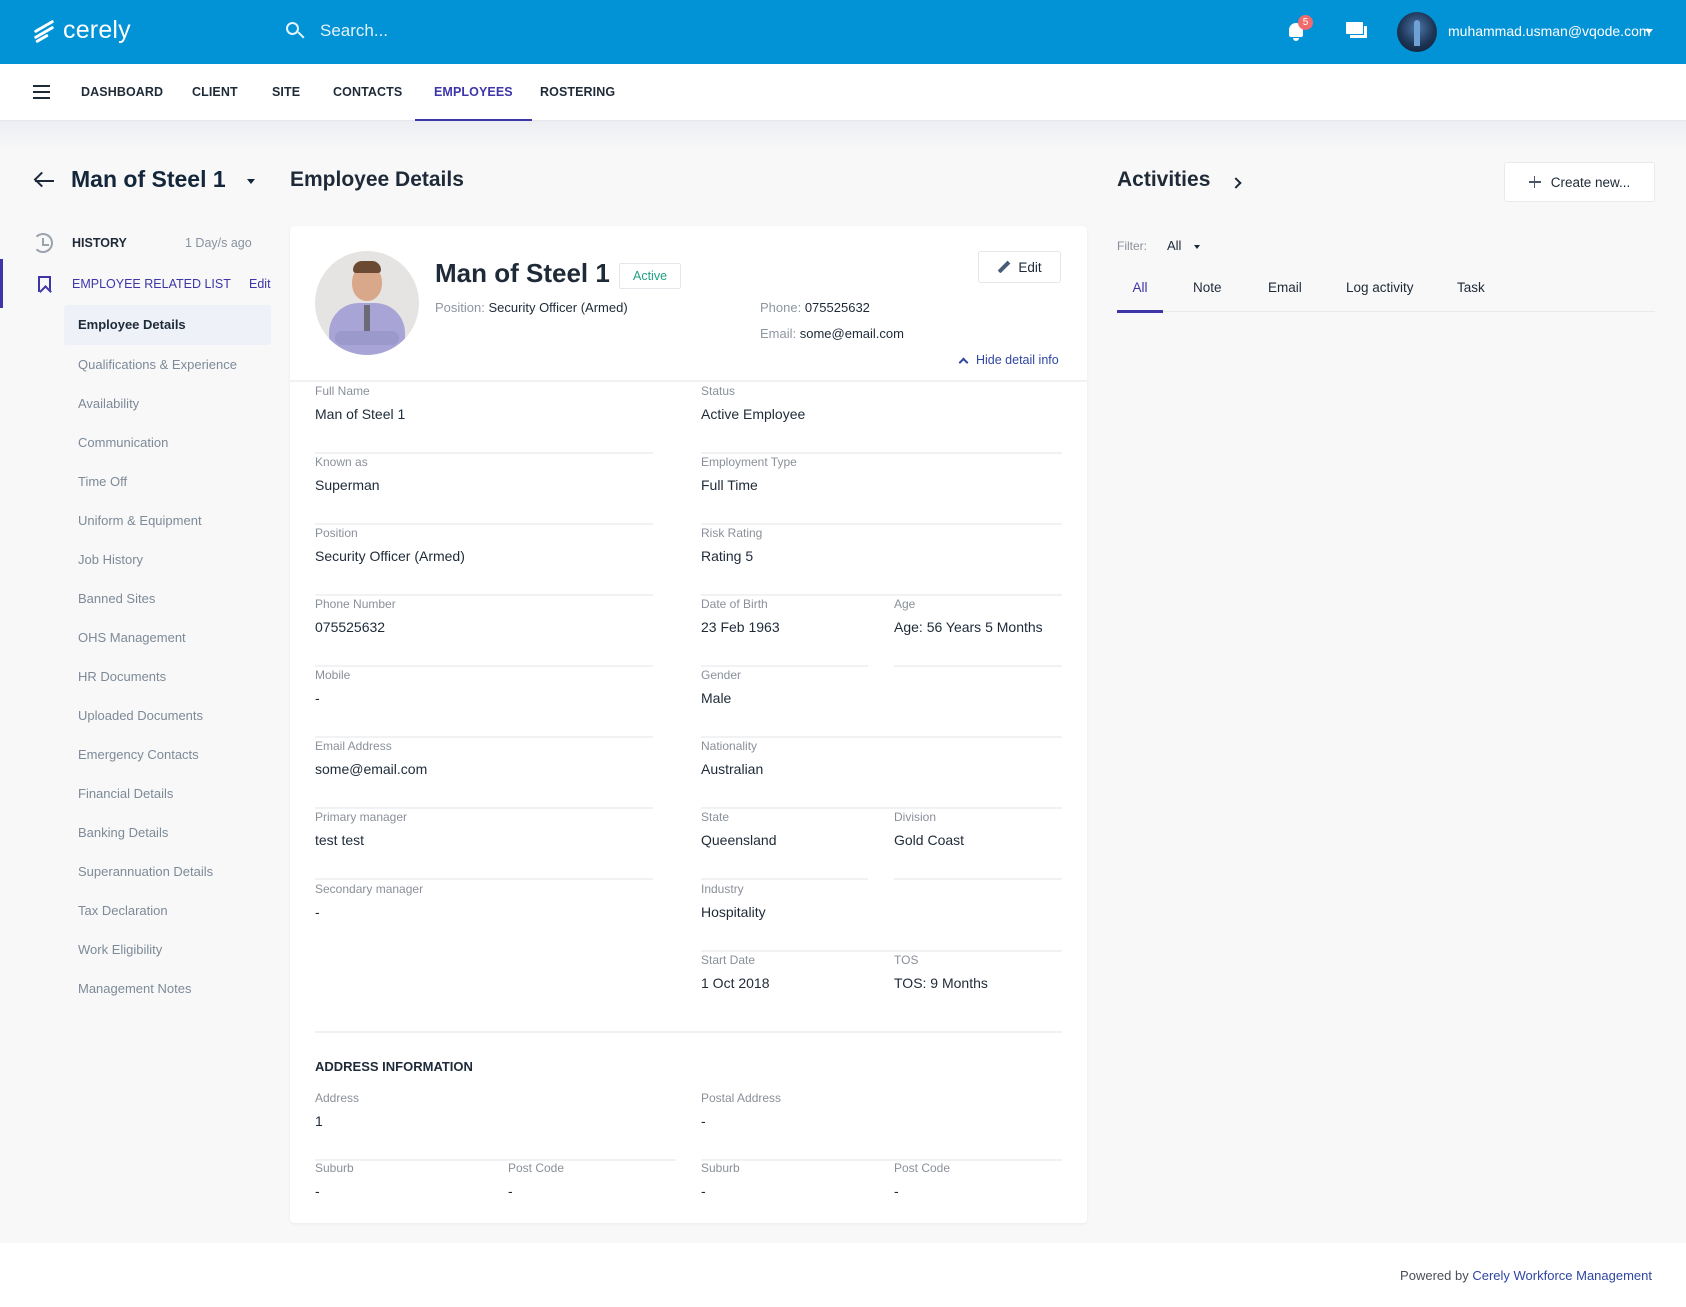  What do you see at coordinates (295, 31) in the screenshot?
I see `search-icon` at bounding box center [295, 31].